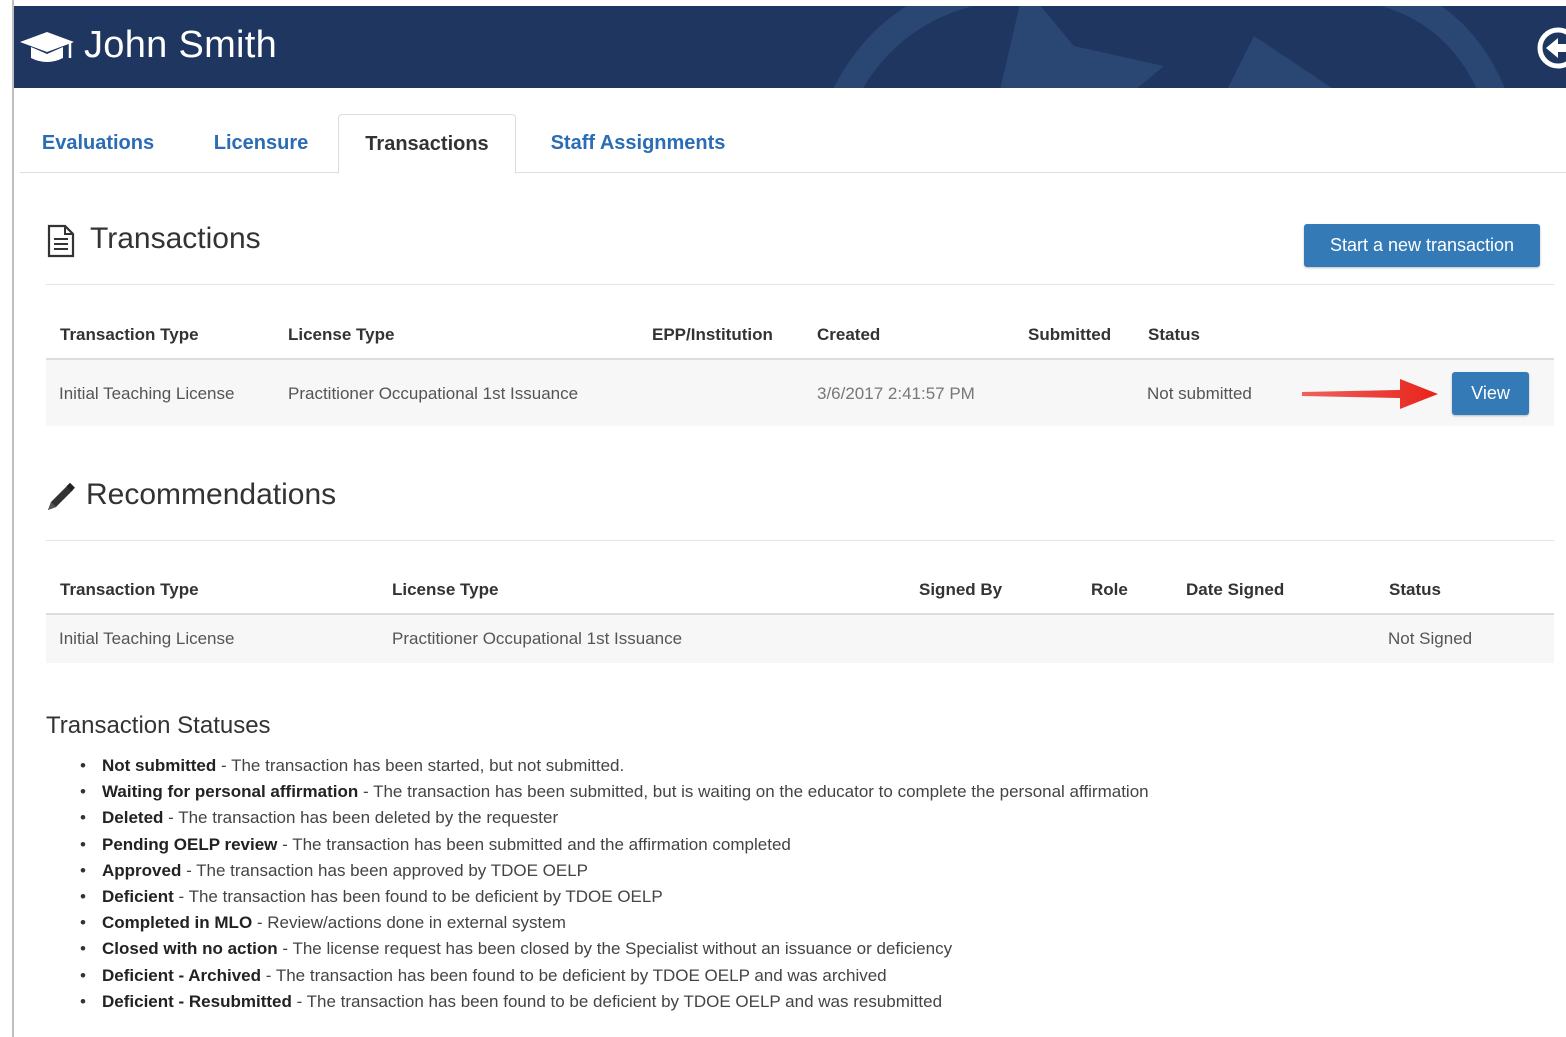 The height and width of the screenshot is (1037, 1566). I want to click on cell-created: 3/6/2017 2:41:57 PM, so click(896, 393).